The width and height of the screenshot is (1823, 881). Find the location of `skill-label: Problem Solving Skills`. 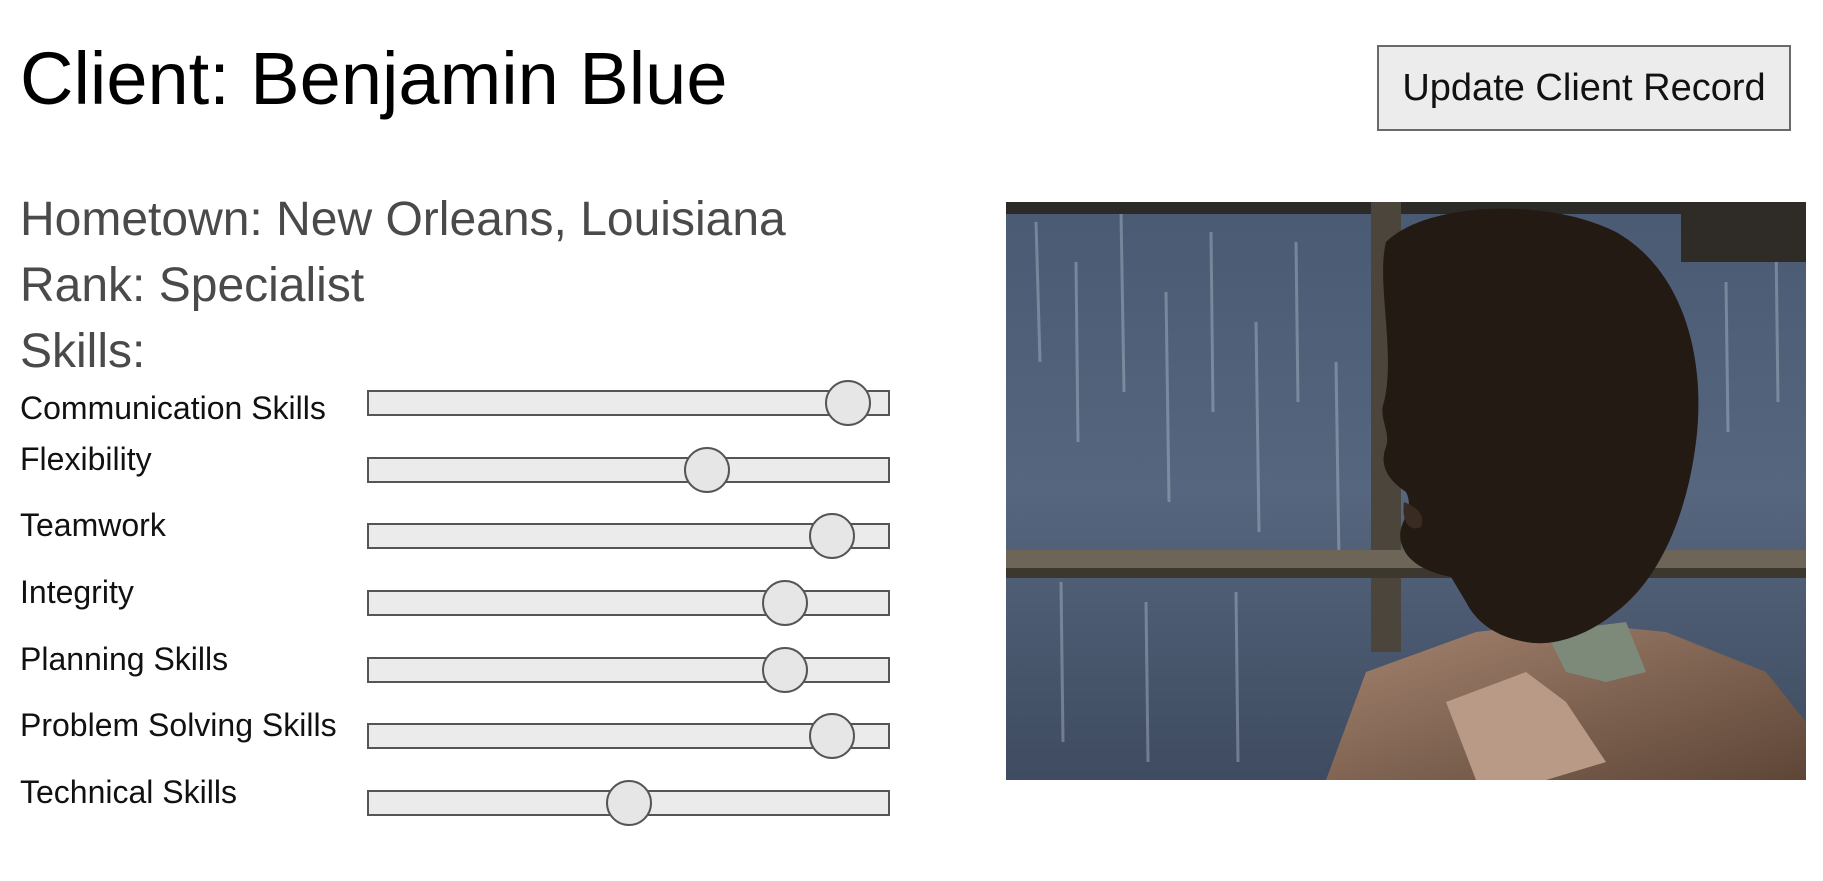

skill-label: Problem Solving Skills is located at coordinates (178, 725).